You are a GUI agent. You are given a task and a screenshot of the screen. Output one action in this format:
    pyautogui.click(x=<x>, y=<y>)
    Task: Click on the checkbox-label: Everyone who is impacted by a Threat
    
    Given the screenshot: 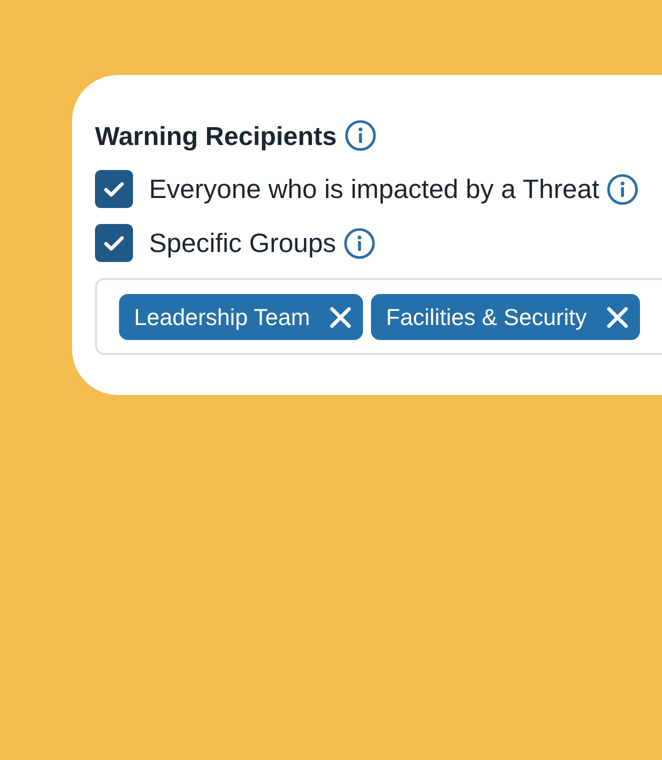 What is the action you would take?
    pyautogui.click(x=374, y=189)
    